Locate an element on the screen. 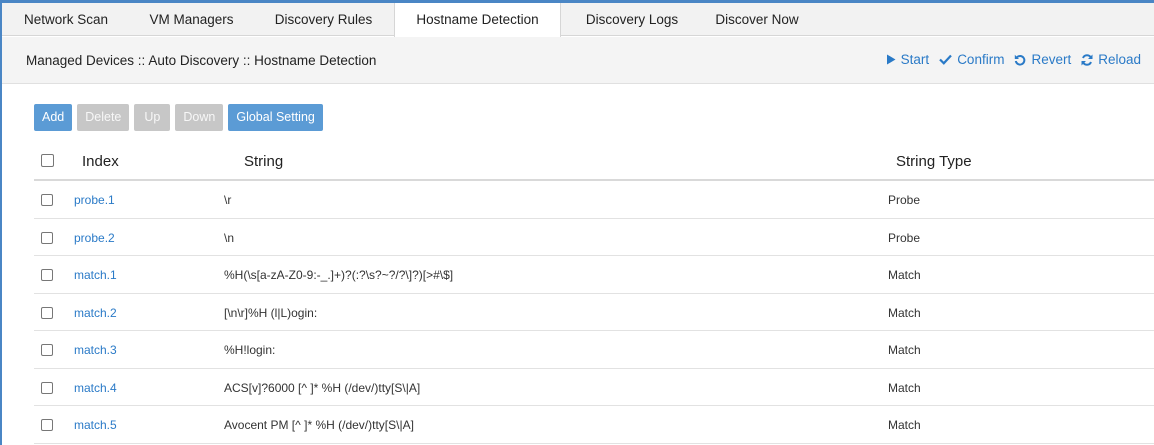 The image size is (1154, 445). undo-icon is located at coordinates (1020, 60).